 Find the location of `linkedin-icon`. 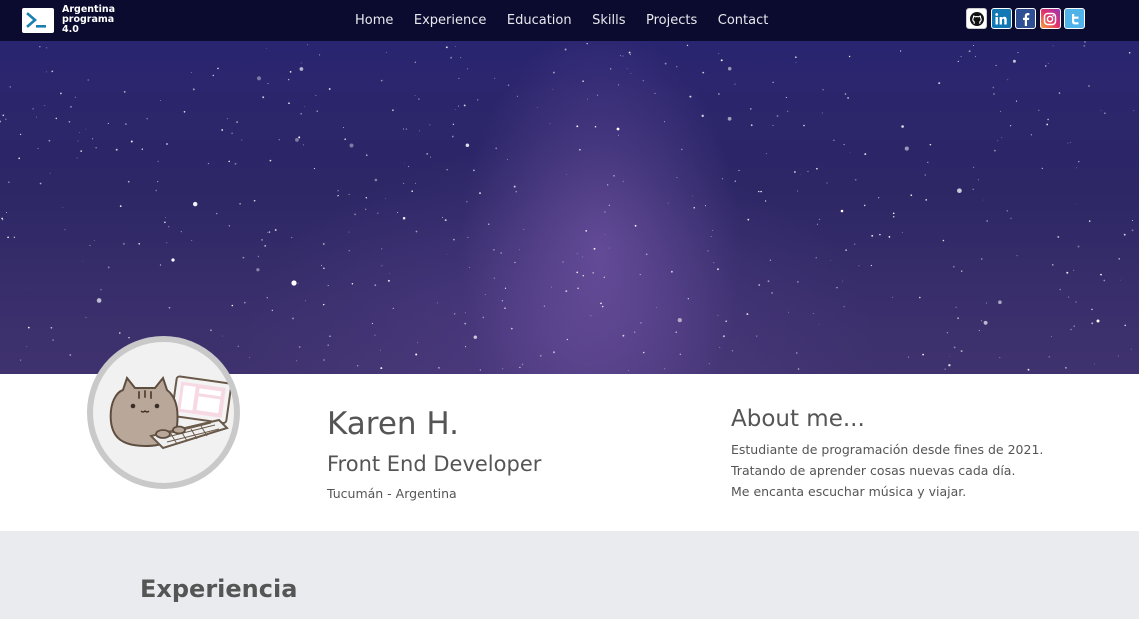

linkedin-icon is located at coordinates (1001, 18).